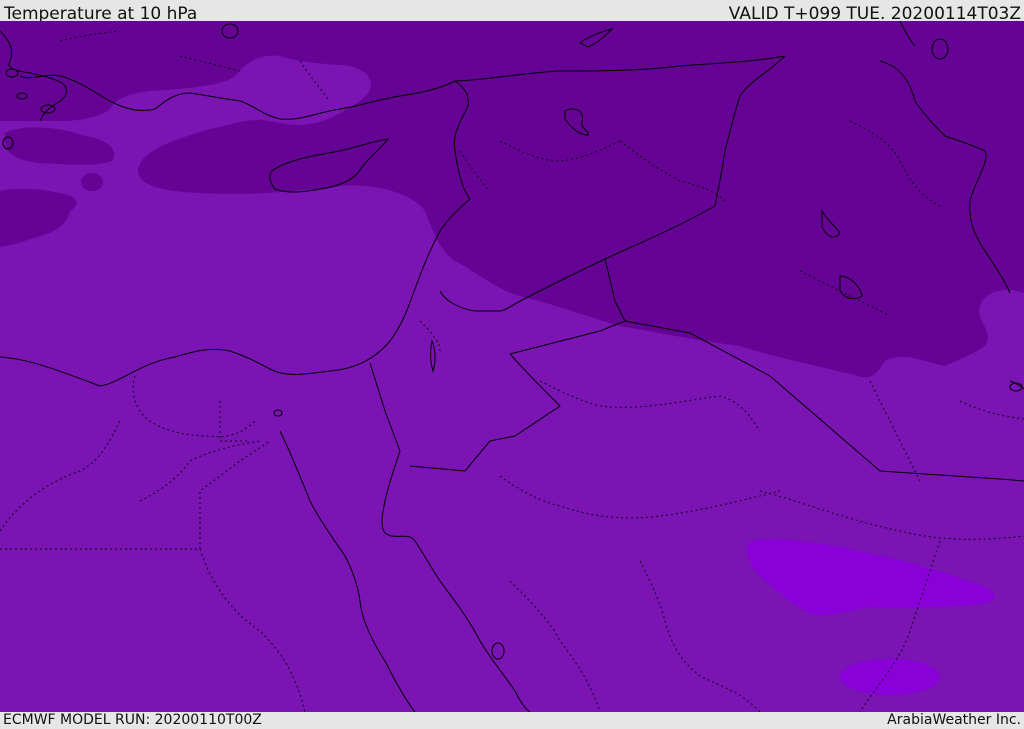 Image resolution: width=1024 pixels, height=729 pixels. Describe the element at coordinates (954, 720) in the screenshot. I see `credit-label: ArabiaWeather Inc.` at that location.